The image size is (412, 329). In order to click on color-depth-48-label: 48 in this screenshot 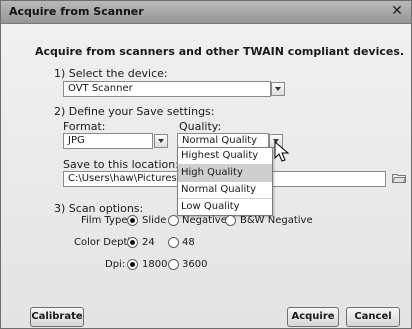, I will do `click(188, 242)`.